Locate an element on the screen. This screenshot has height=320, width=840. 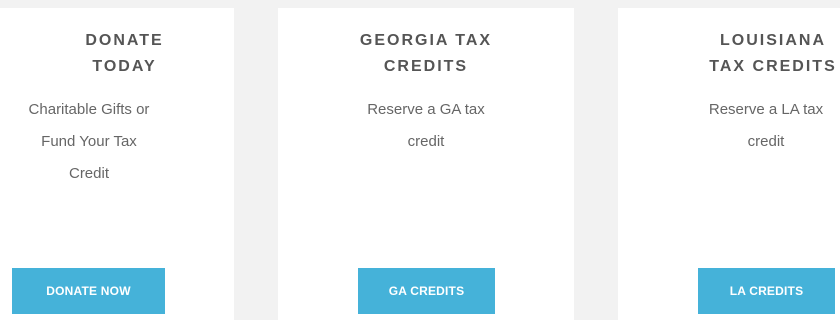
georgia-card-title: GEORGIA TAX CREDITS is located at coordinates (426, 53).